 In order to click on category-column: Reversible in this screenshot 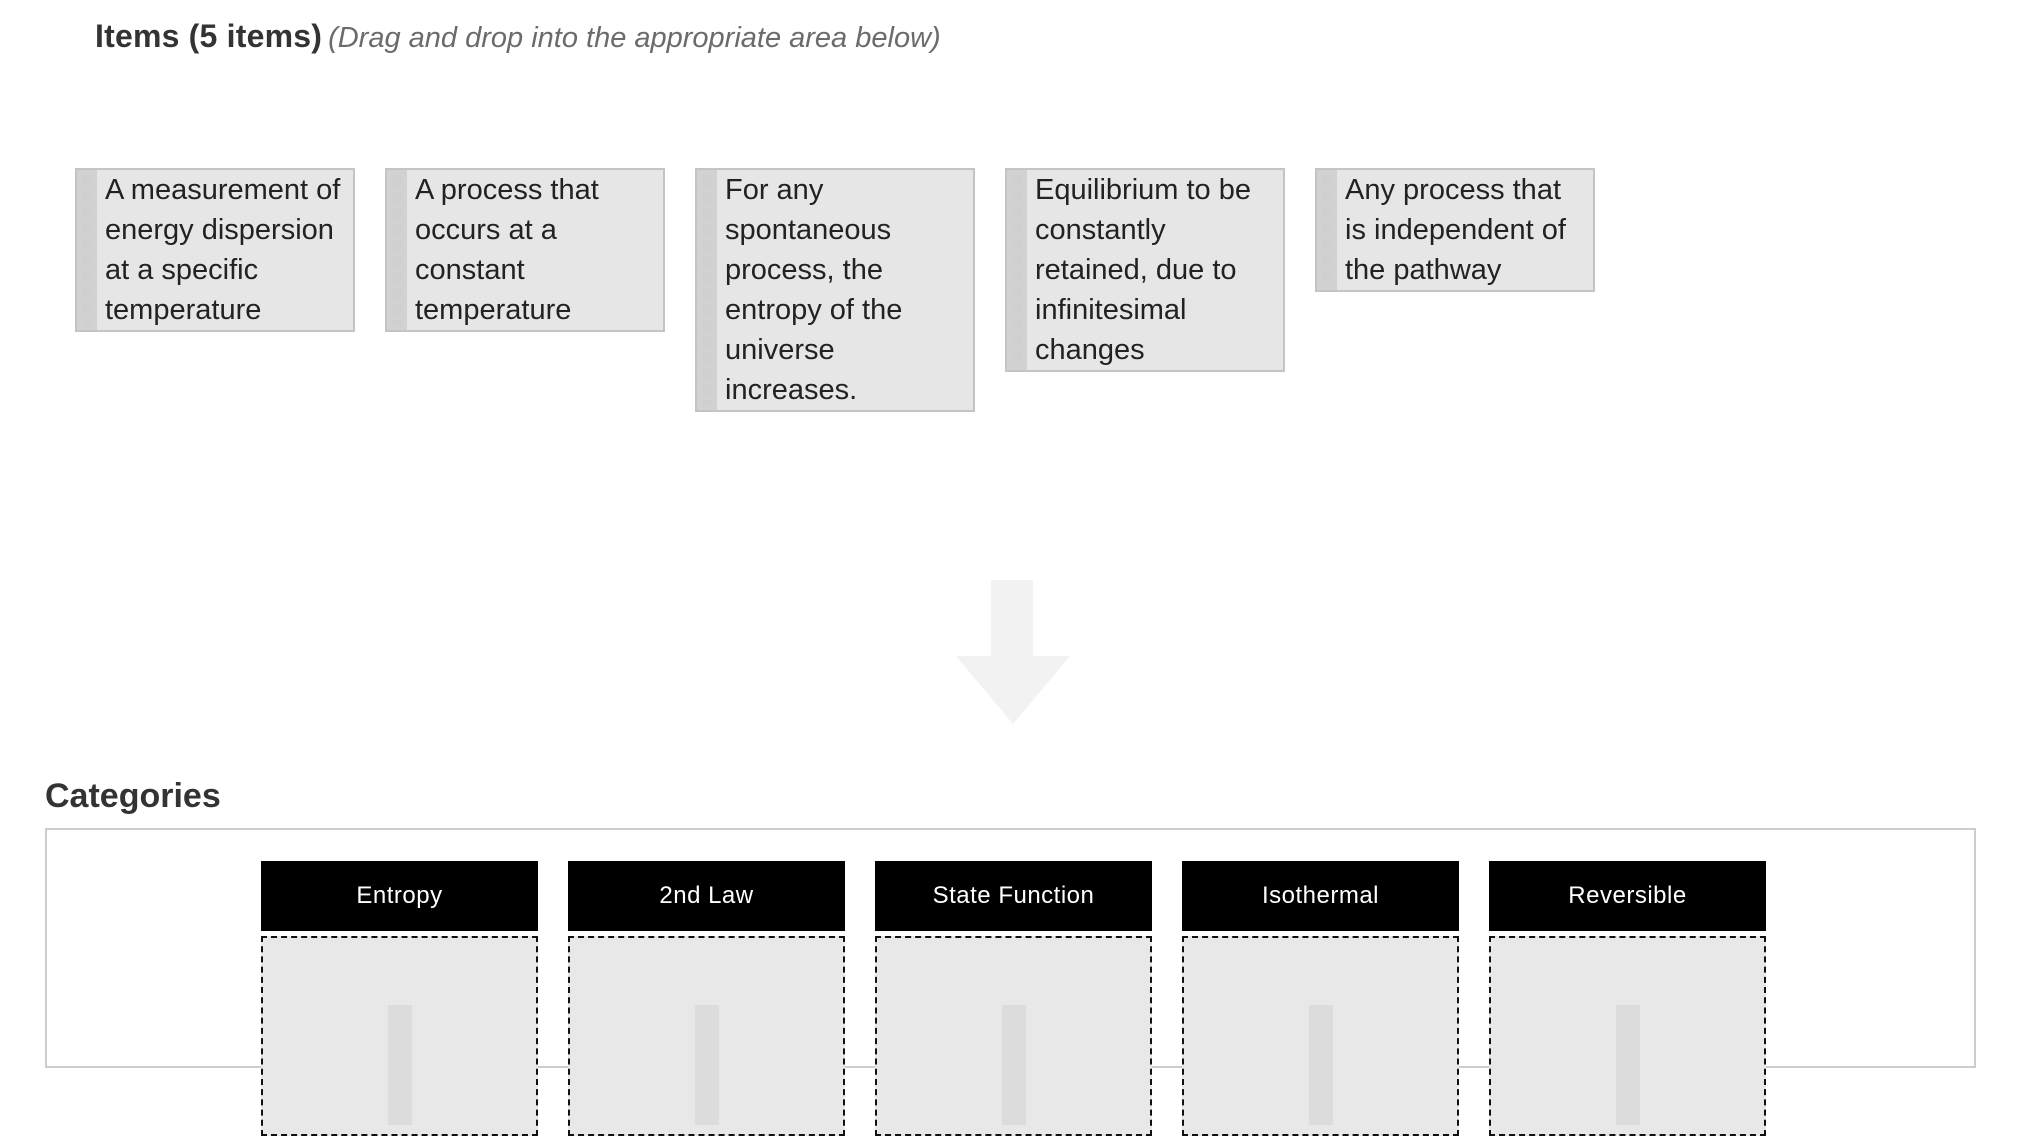, I will do `click(1627, 998)`.